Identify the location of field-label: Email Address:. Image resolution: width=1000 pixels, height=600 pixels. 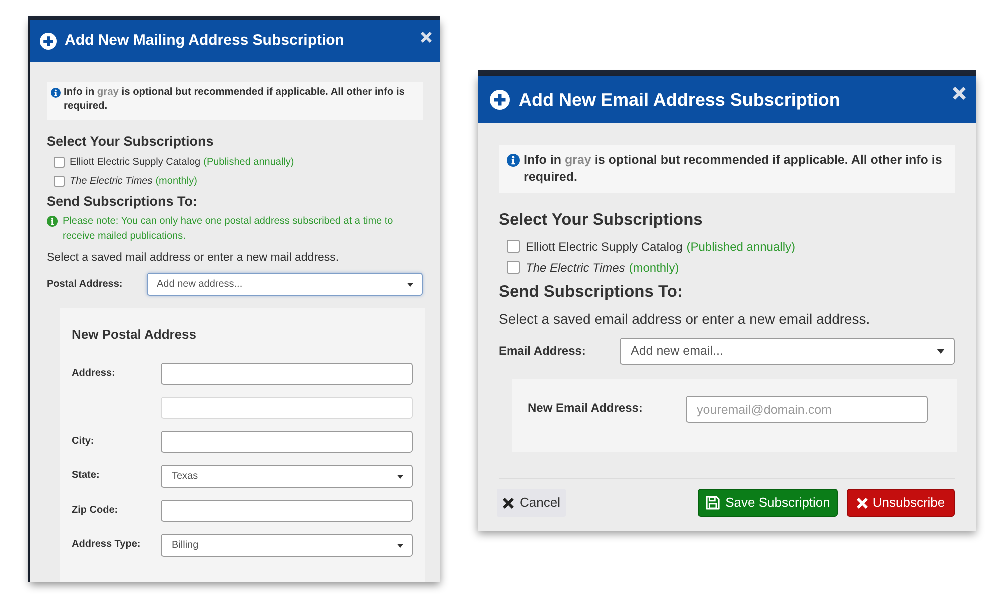
(543, 351).